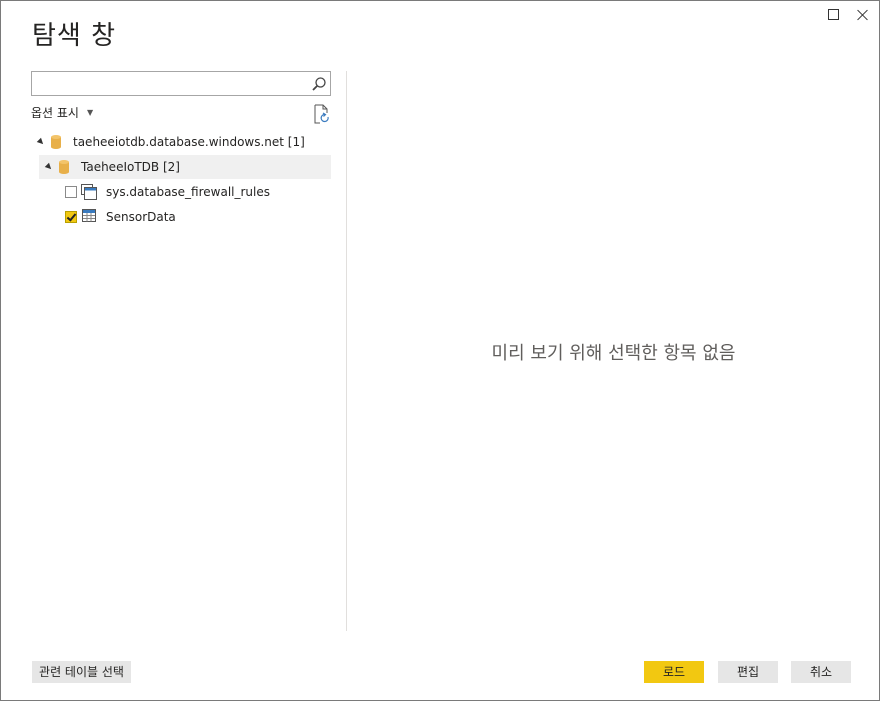 The height and width of the screenshot is (701, 880). Describe the element at coordinates (185, 167) in the screenshot. I see `tree-row-database: TaeheeIoTDB [2]` at that location.